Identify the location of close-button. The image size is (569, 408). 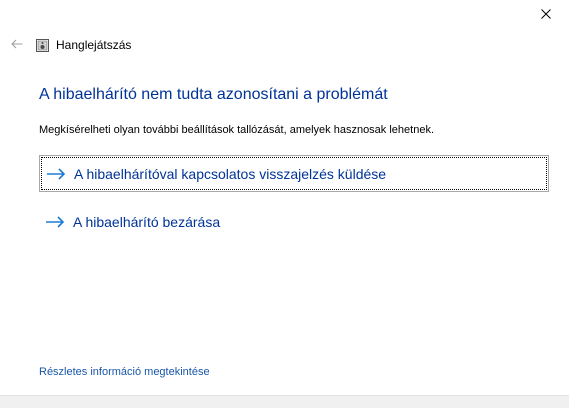
(546, 15).